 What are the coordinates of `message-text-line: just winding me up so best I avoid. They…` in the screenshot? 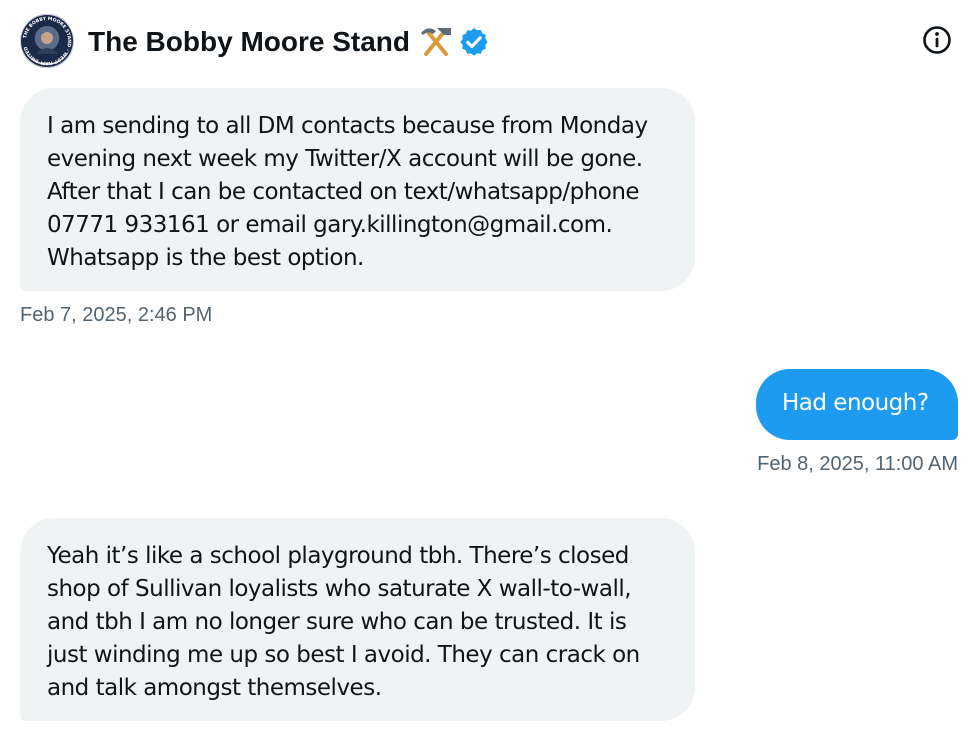 It's located at (343, 655).